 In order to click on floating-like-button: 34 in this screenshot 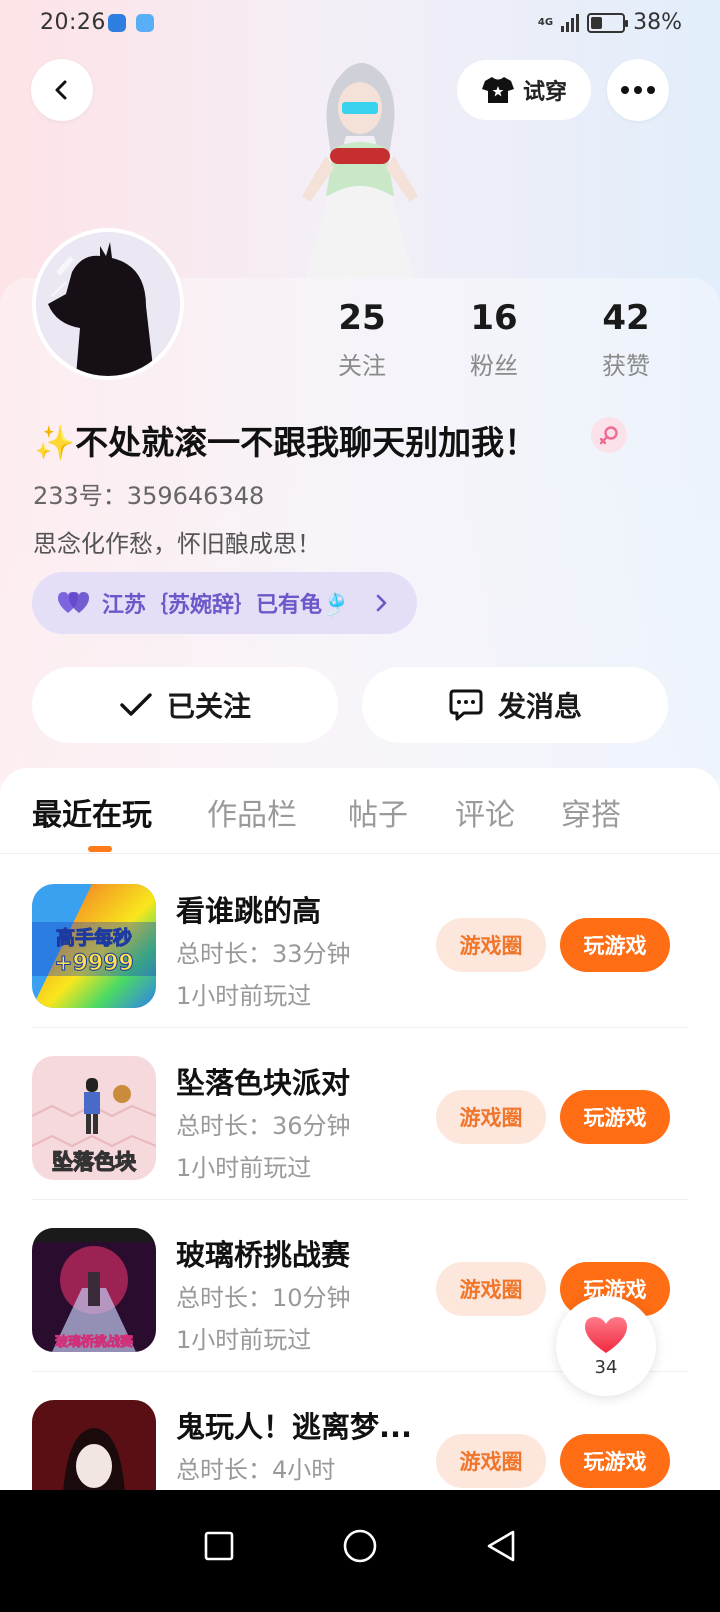, I will do `click(606, 1346)`.